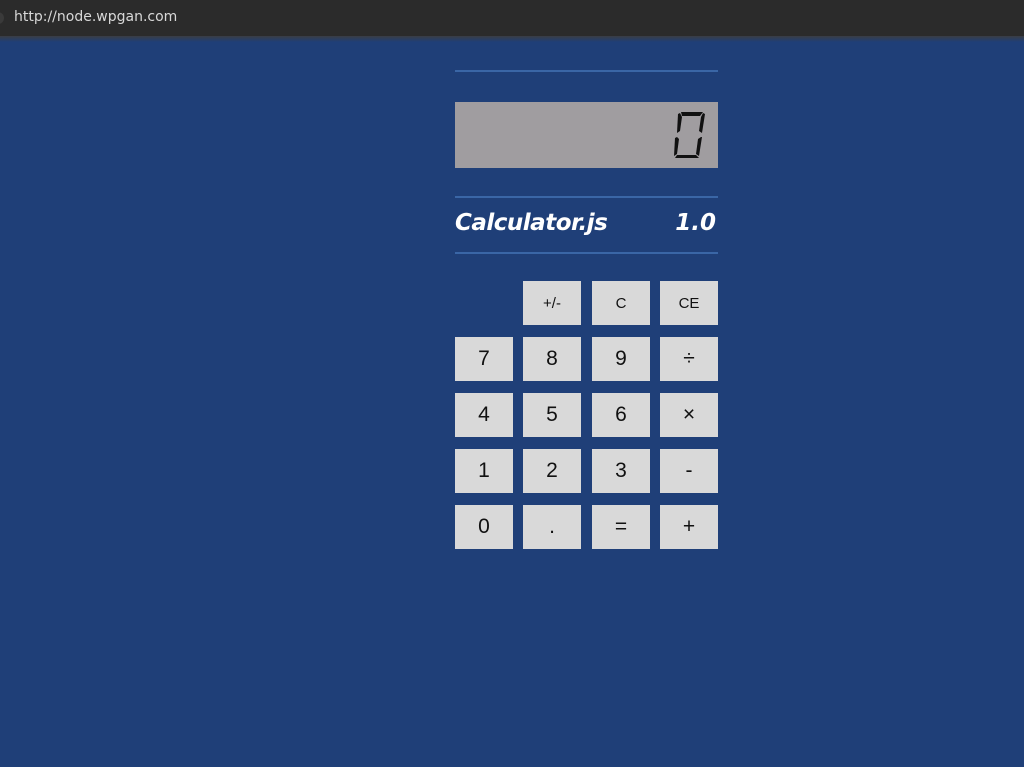 The image size is (1024, 767). I want to click on seven-segment-digit, so click(689, 135).